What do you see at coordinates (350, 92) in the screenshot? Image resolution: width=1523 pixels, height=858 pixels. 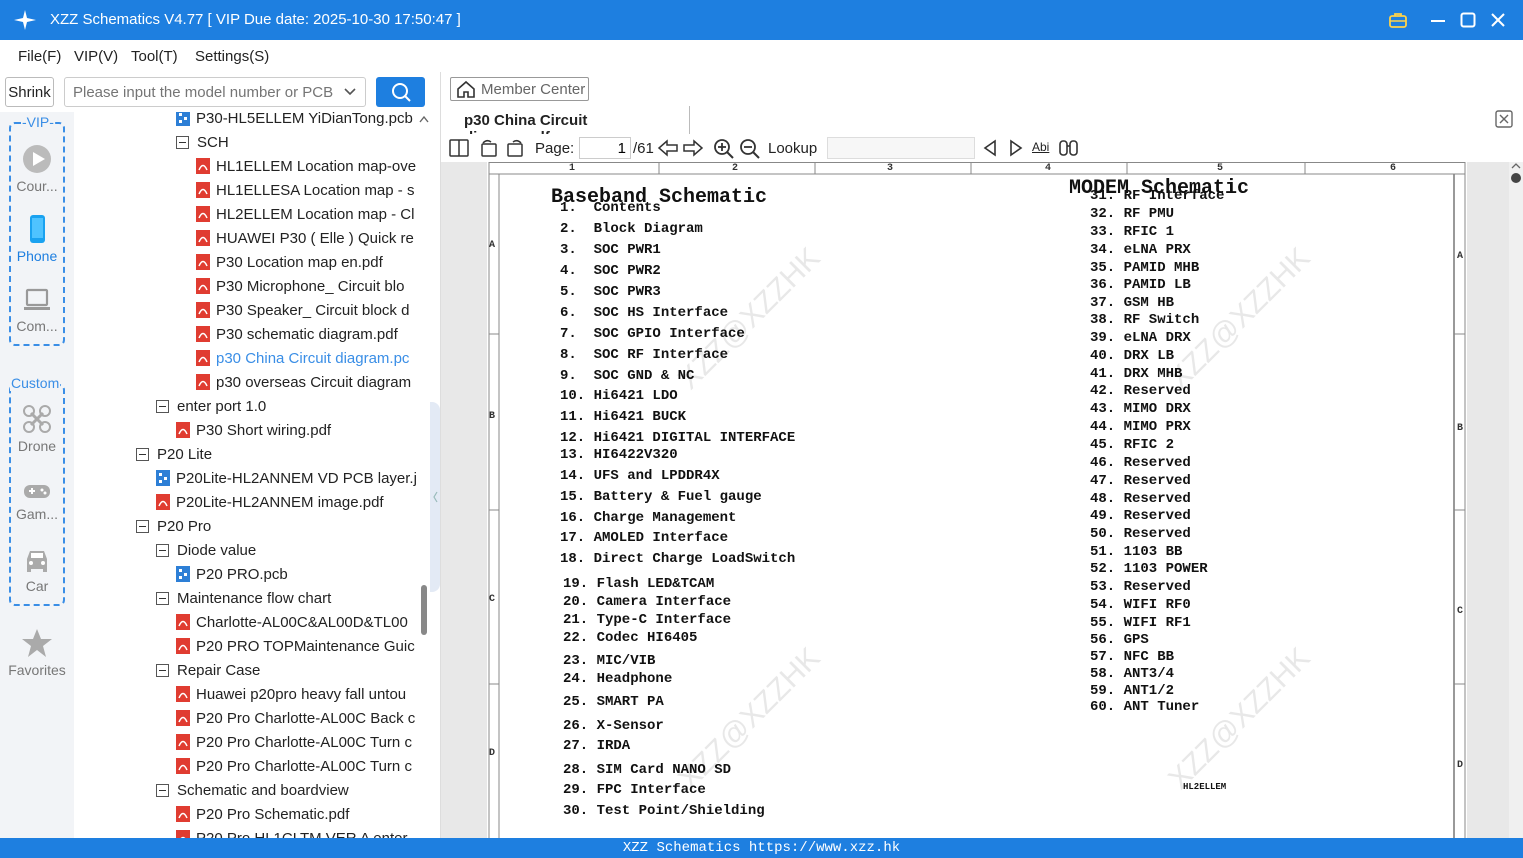 I see `chevron-down-icon` at bounding box center [350, 92].